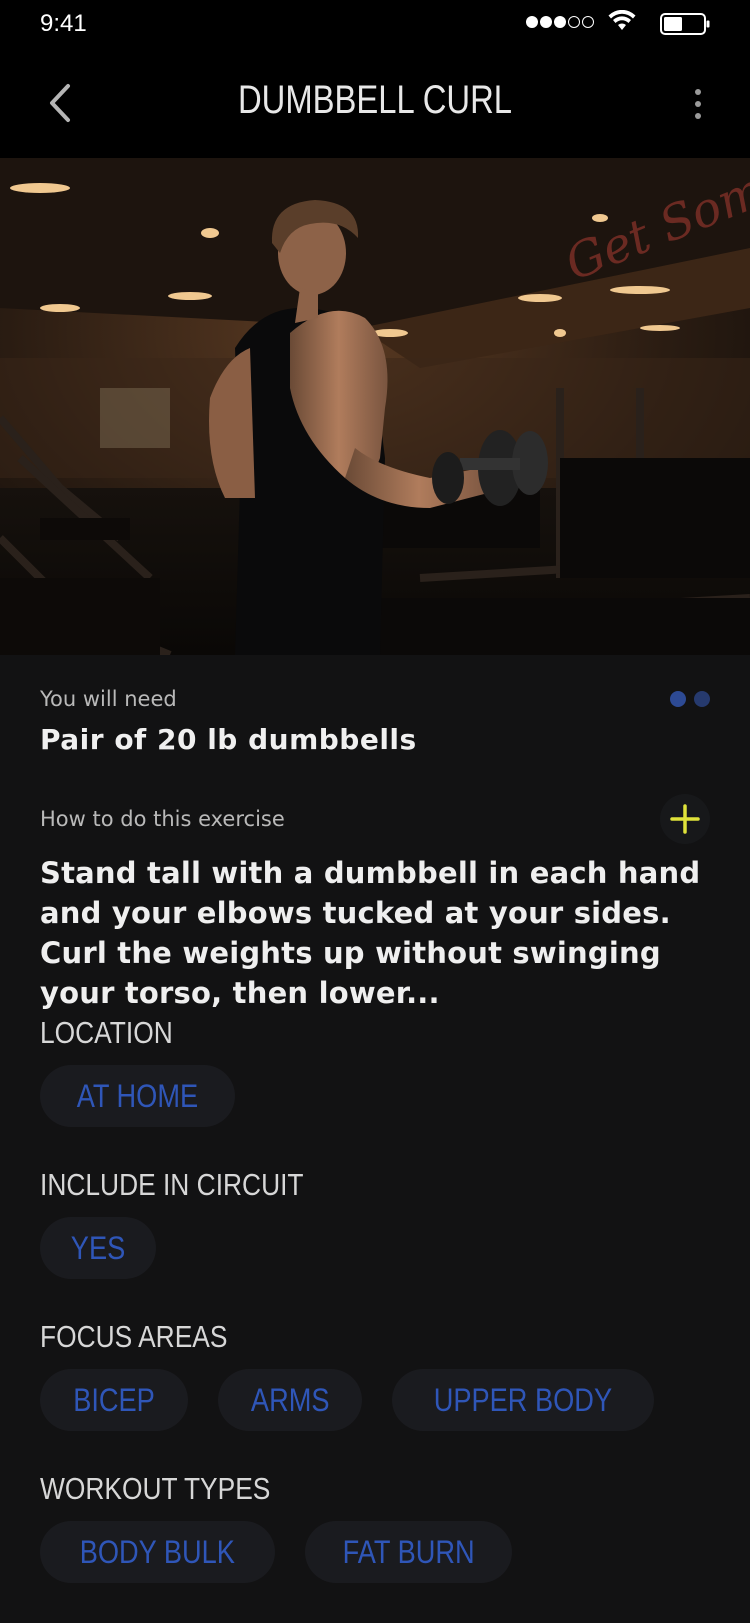 This screenshot has width=750, height=1623. Describe the element at coordinates (685, 24) in the screenshot. I see `battery-icon` at that location.